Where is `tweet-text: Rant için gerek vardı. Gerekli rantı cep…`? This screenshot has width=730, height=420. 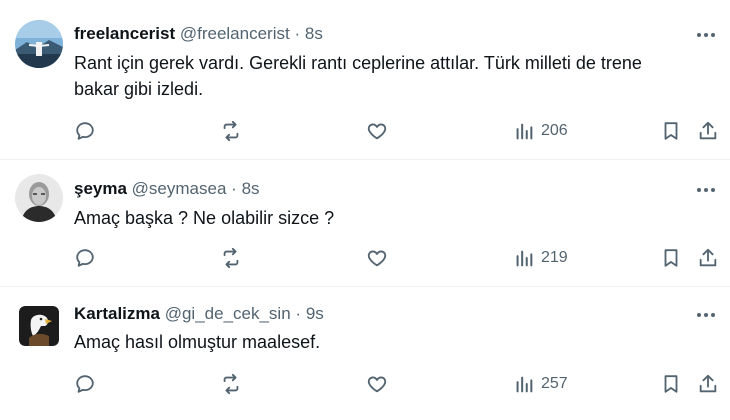 tweet-text: Rant için gerek vardı. Gerekli rantı cep… is located at coordinates (384, 76).